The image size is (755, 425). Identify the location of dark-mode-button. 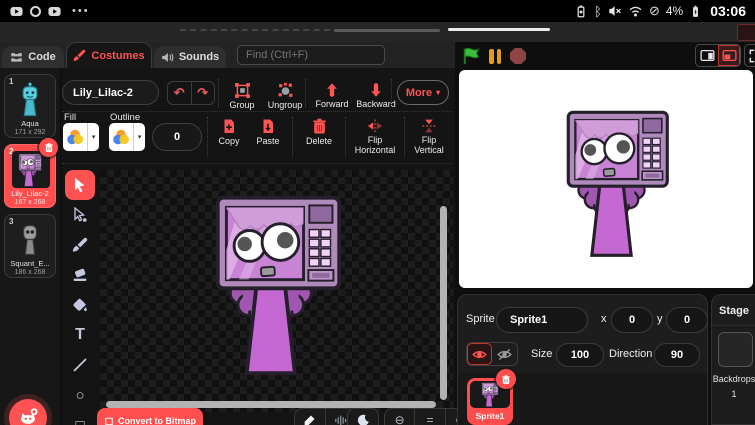
(363, 417).